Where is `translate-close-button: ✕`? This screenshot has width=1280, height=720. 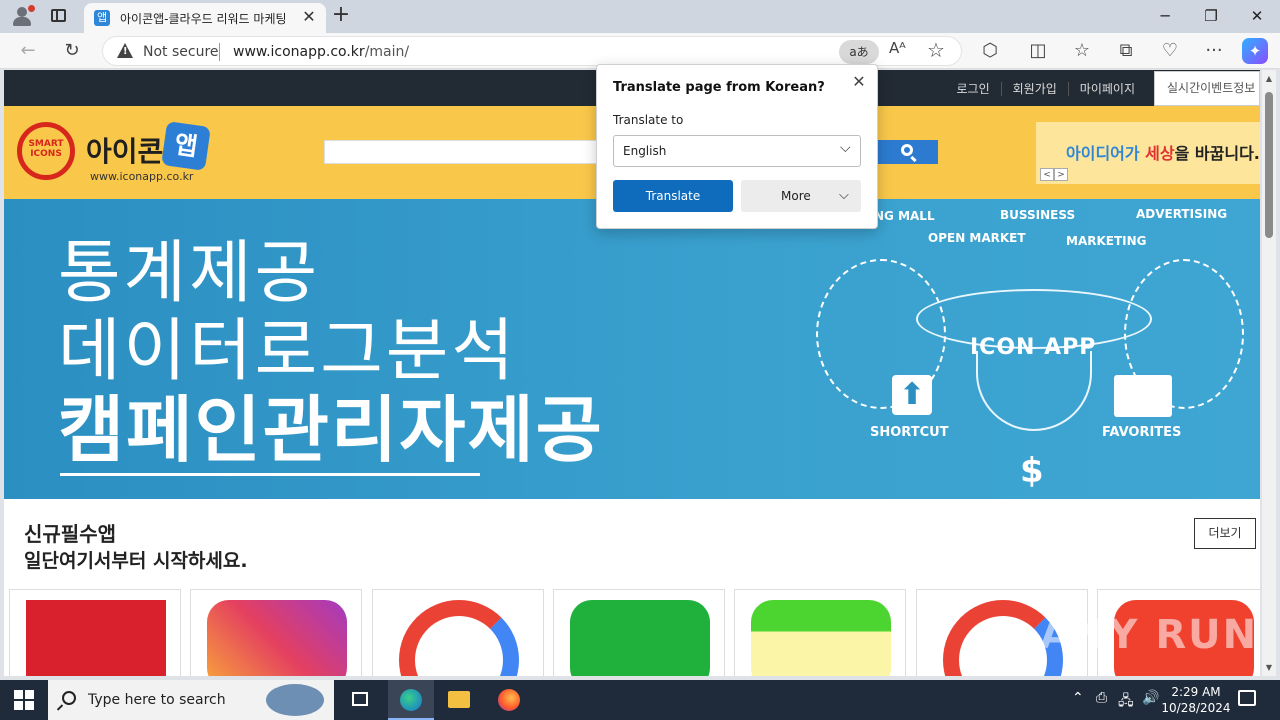 translate-close-button: ✕ is located at coordinates (859, 82).